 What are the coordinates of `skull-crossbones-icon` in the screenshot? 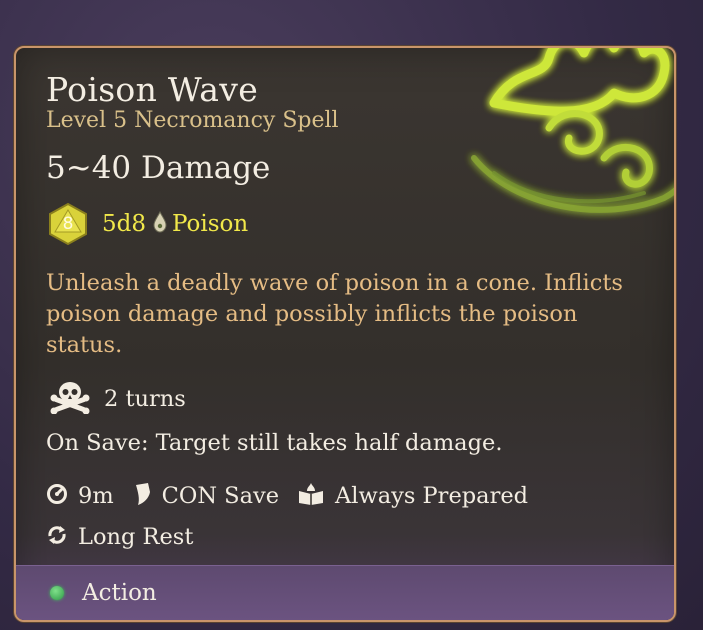 It's located at (70, 399).